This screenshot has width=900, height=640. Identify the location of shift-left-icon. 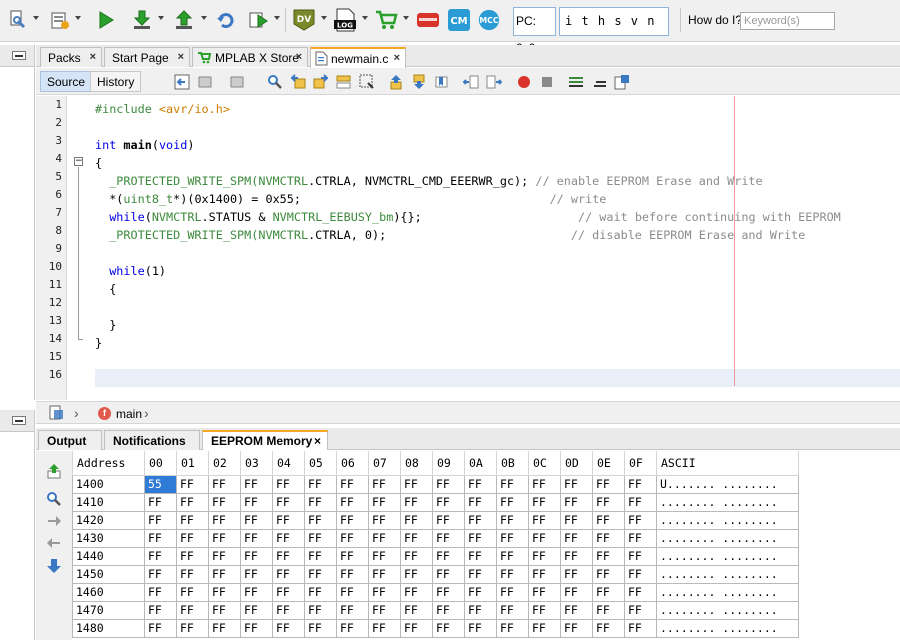
(471, 82).